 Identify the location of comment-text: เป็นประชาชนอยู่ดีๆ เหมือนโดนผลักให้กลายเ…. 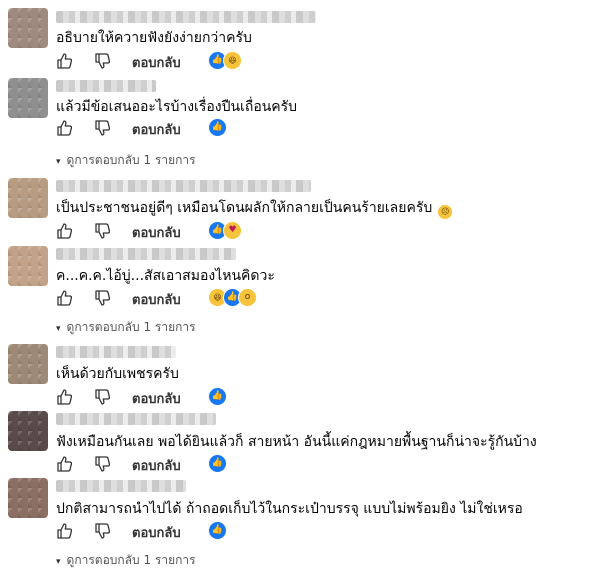
(254, 208).